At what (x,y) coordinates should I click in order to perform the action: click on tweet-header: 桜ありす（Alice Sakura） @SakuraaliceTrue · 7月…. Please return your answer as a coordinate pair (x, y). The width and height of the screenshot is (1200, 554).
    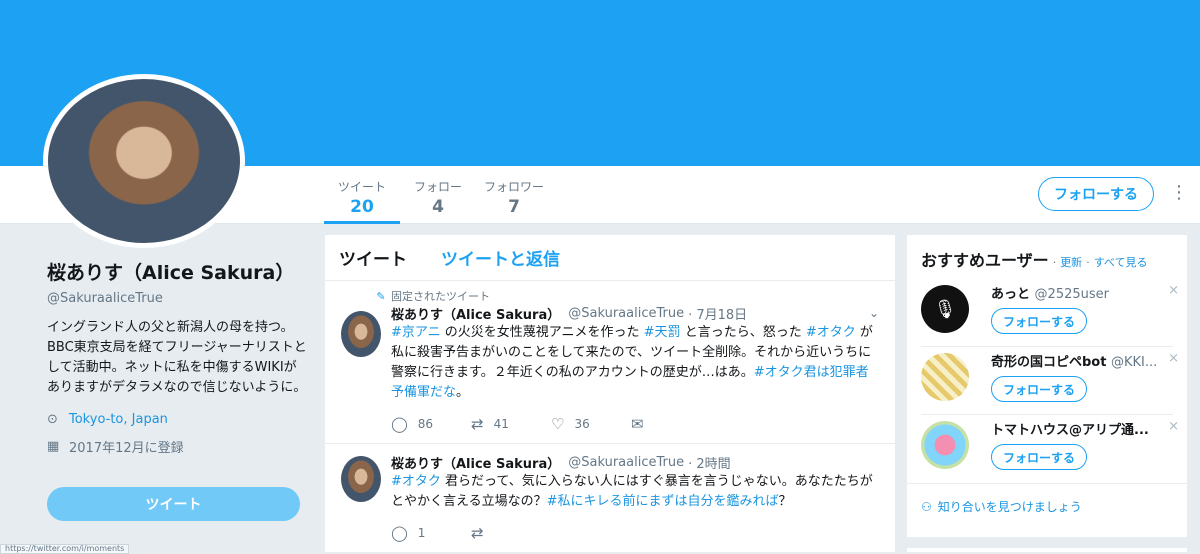
    Looking at the image, I should click on (635, 313).